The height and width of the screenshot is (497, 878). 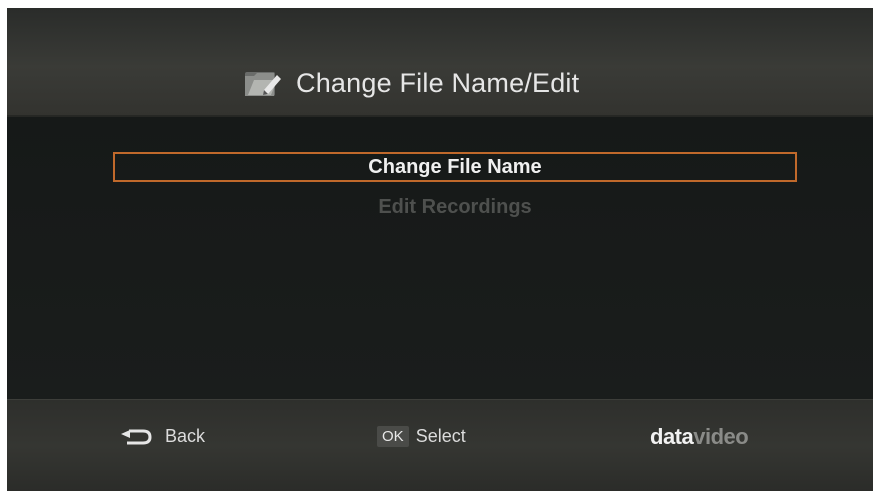 What do you see at coordinates (263, 83) in the screenshot?
I see `folder-edit-icon` at bounding box center [263, 83].